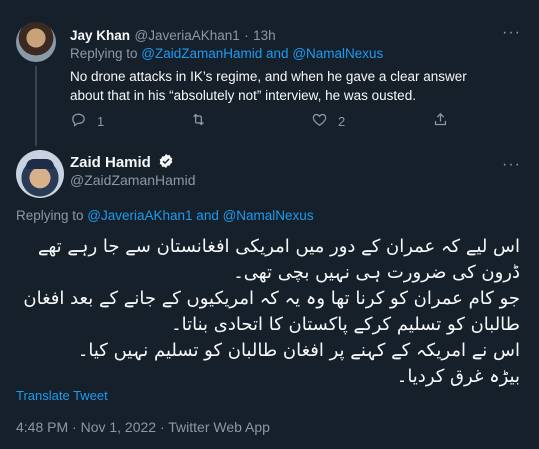  I want to click on main-replying-prefix: Replying to, so click(52, 215).